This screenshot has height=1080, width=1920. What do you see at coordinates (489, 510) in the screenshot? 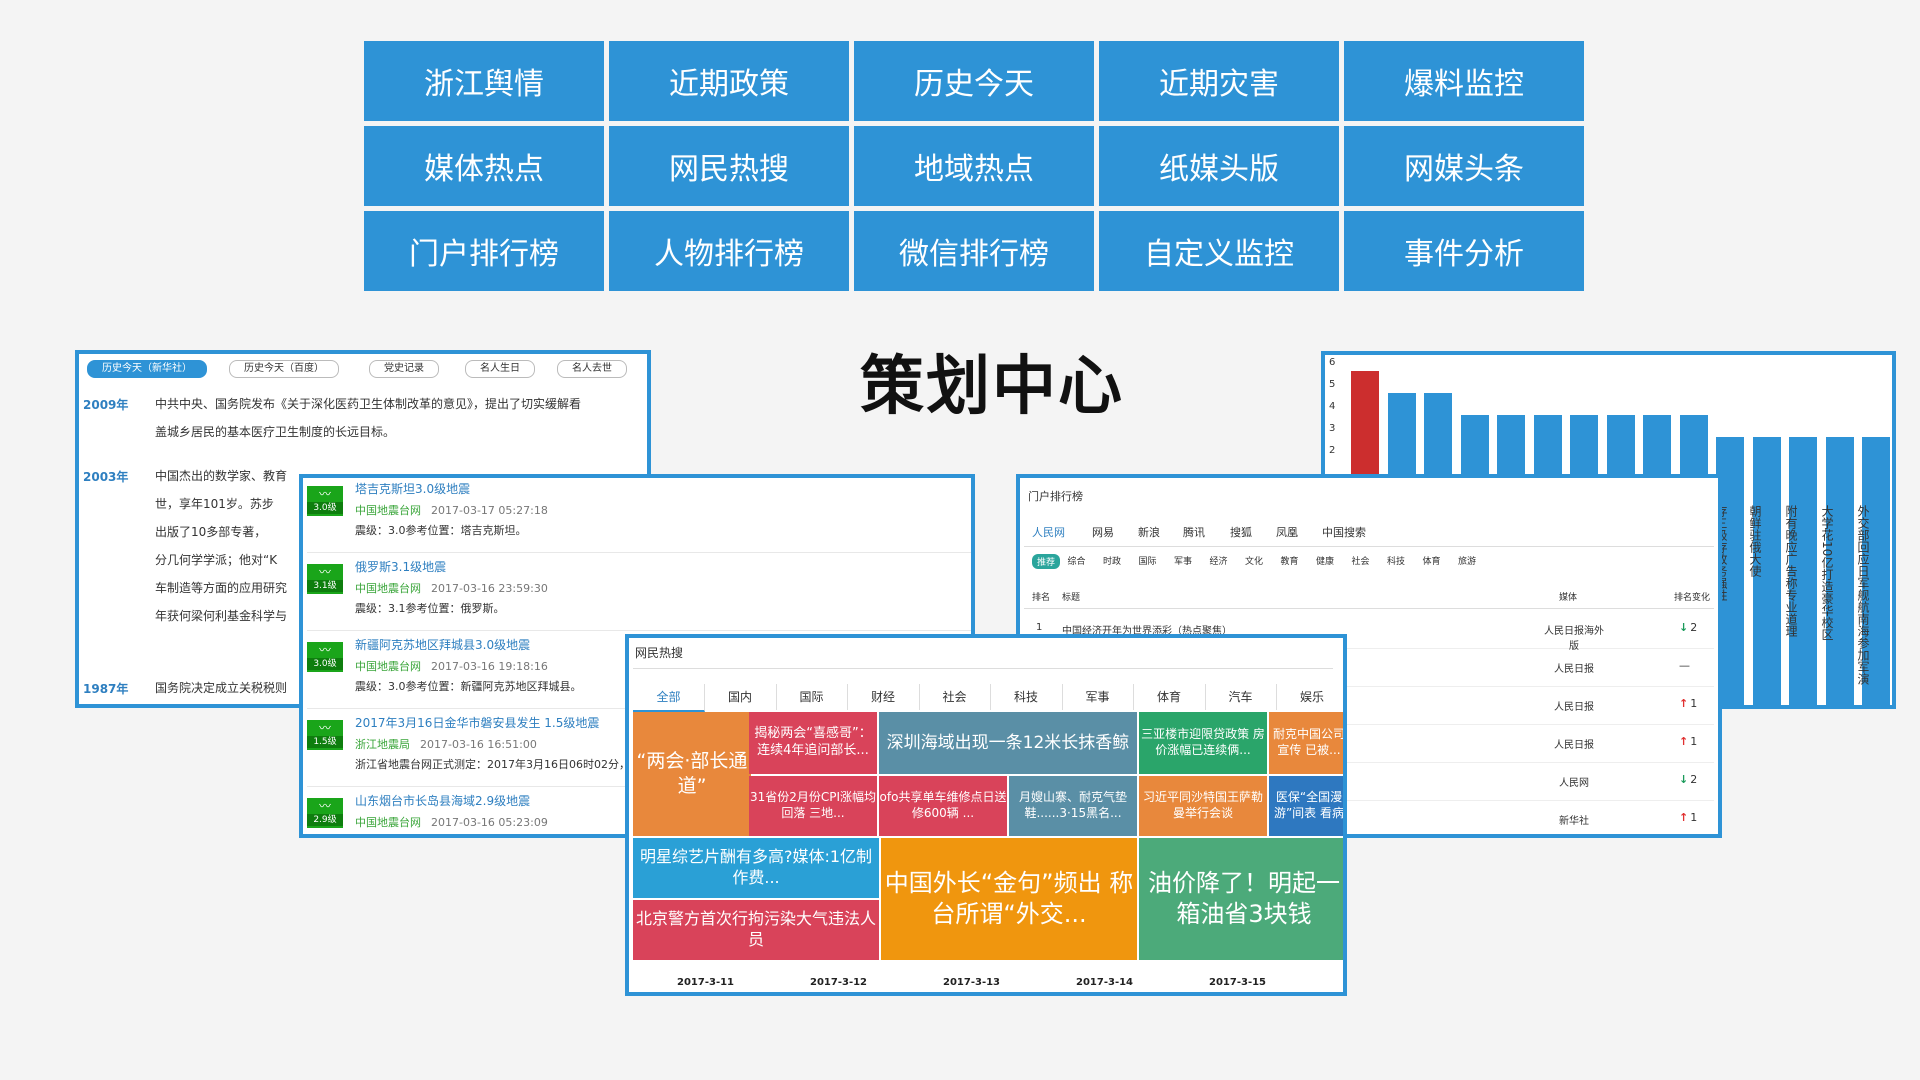
I see `earthquake-time: 2017-03-17 05:27:18` at bounding box center [489, 510].